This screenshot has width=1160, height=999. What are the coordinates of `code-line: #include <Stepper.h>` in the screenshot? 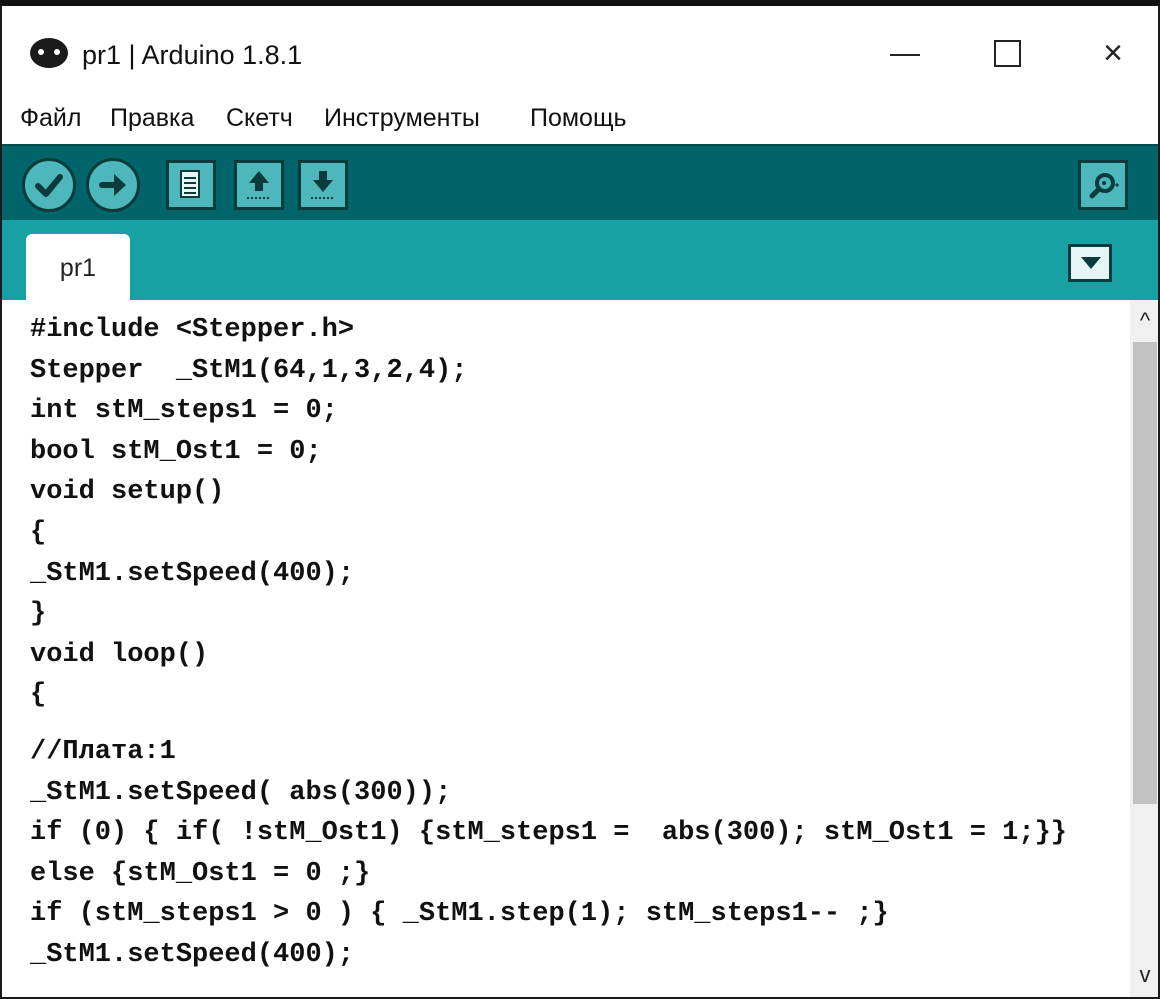 It's located at (192, 330).